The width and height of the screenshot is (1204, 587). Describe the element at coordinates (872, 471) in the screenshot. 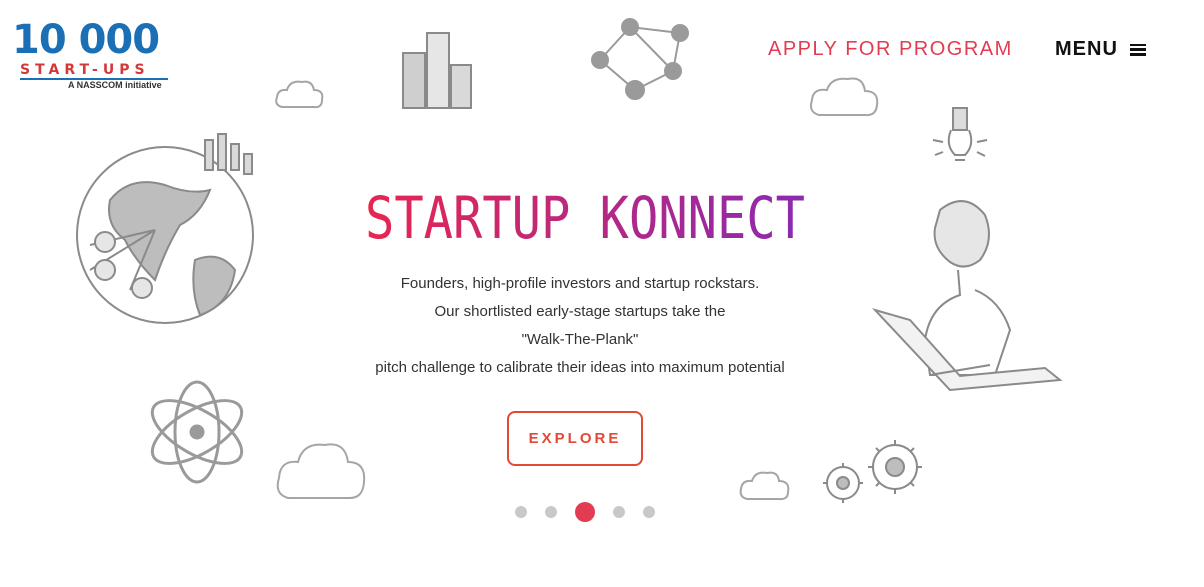

I see `gears-doodle-icon` at that location.